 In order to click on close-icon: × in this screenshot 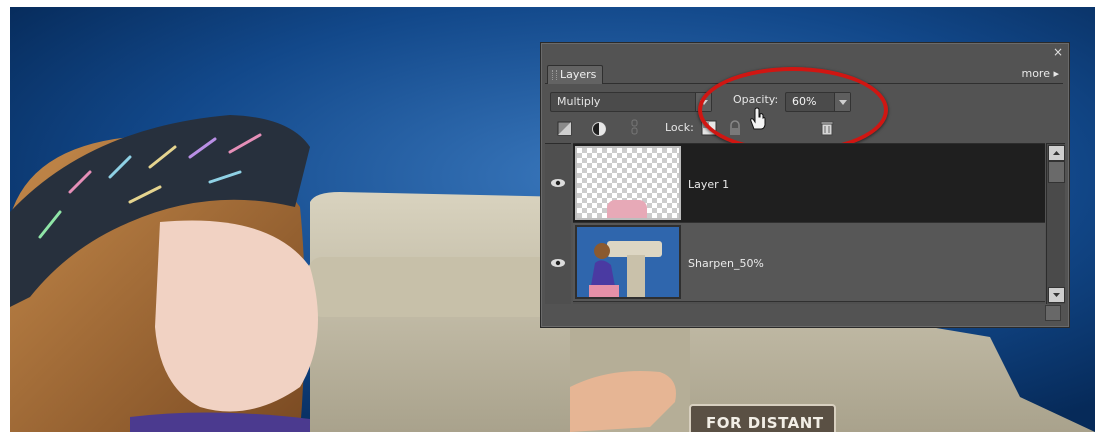, I will do `click(1058, 52)`.